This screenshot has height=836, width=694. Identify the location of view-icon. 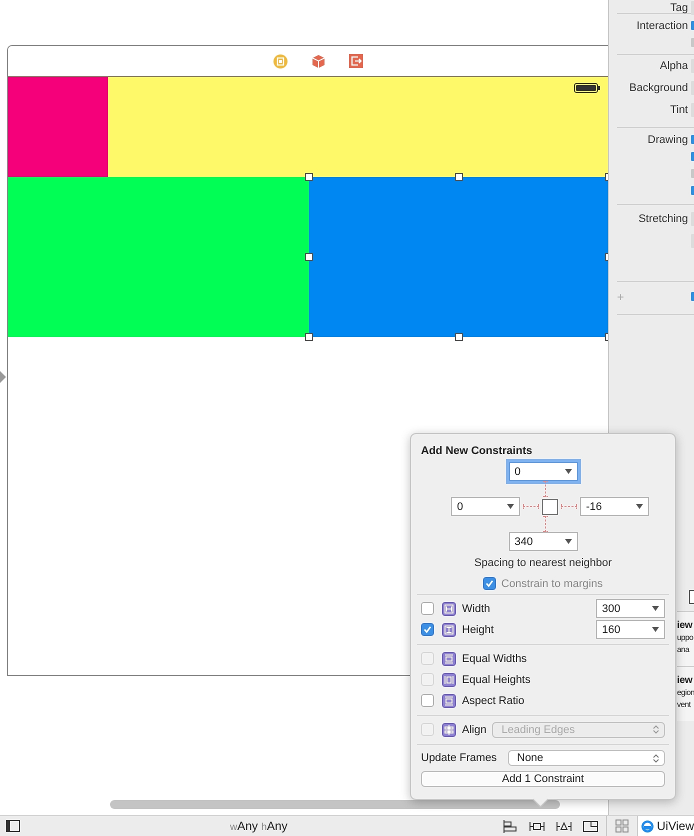
(647, 826).